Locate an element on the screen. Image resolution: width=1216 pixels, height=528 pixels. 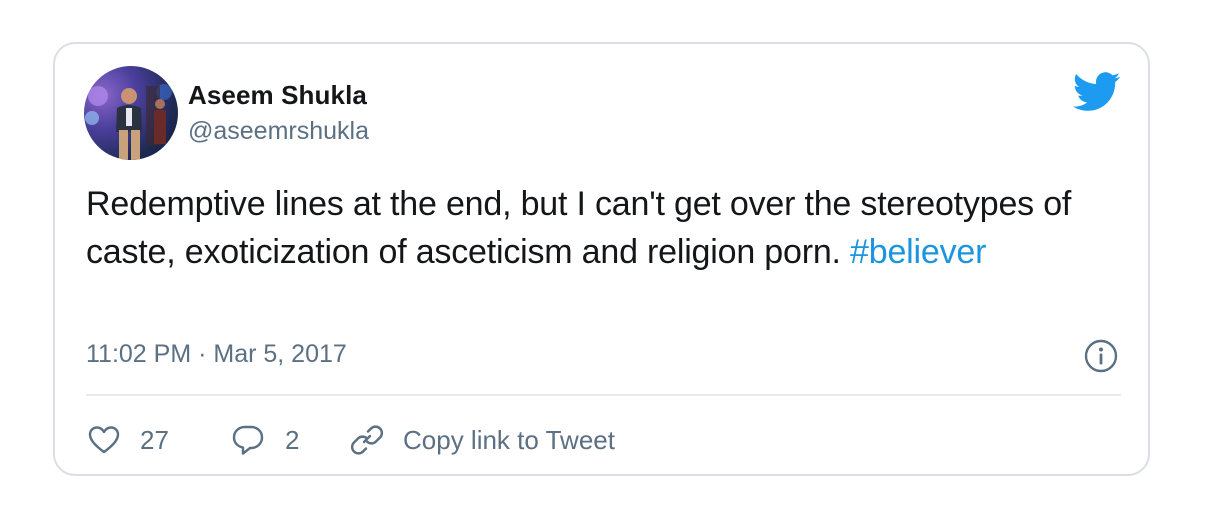
copy-link-label: Copy link to Tweet is located at coordinates (509, 439).